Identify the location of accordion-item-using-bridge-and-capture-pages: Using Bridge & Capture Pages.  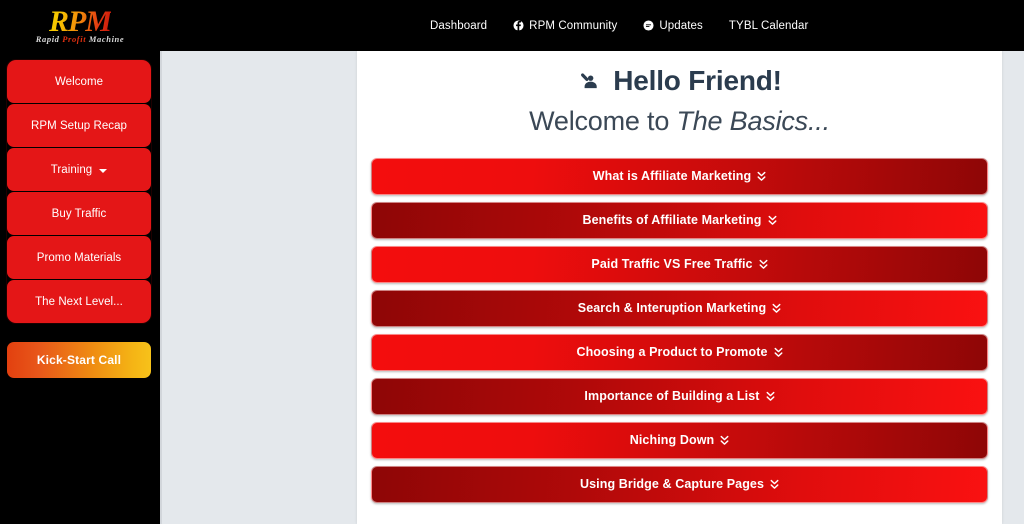
(679, 484).